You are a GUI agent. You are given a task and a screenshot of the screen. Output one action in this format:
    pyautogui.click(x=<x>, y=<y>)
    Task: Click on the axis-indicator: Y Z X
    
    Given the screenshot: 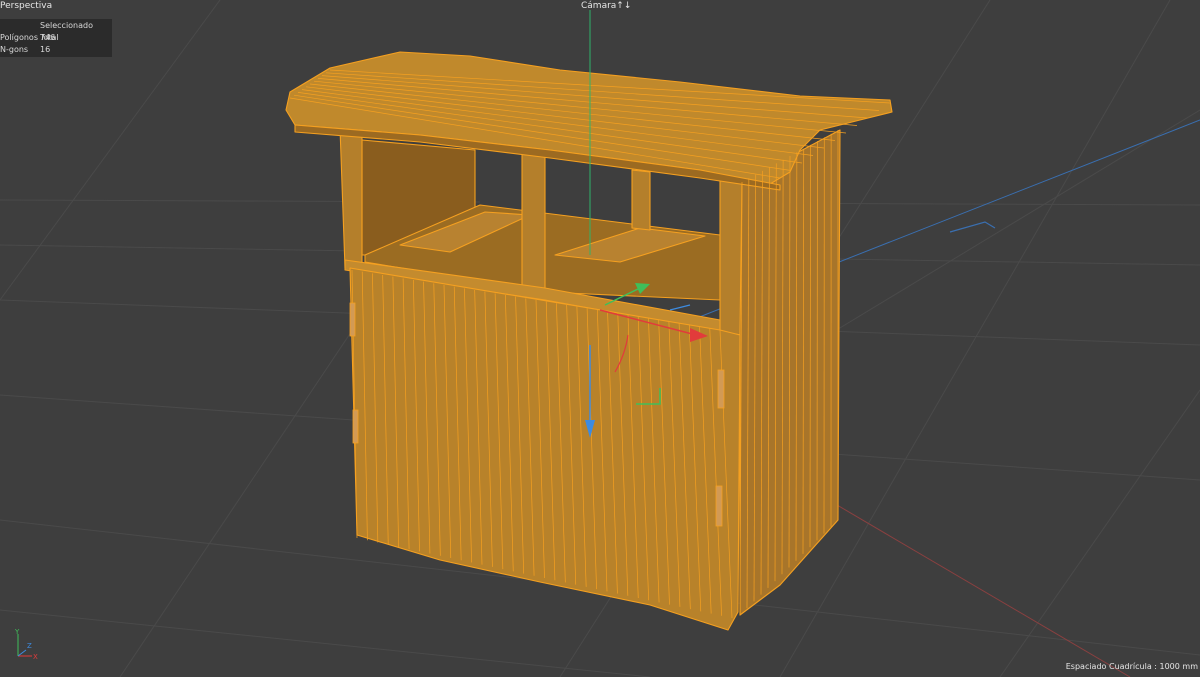 What is the action you would take?
    pyautogui.click(x=26, y=644)
    